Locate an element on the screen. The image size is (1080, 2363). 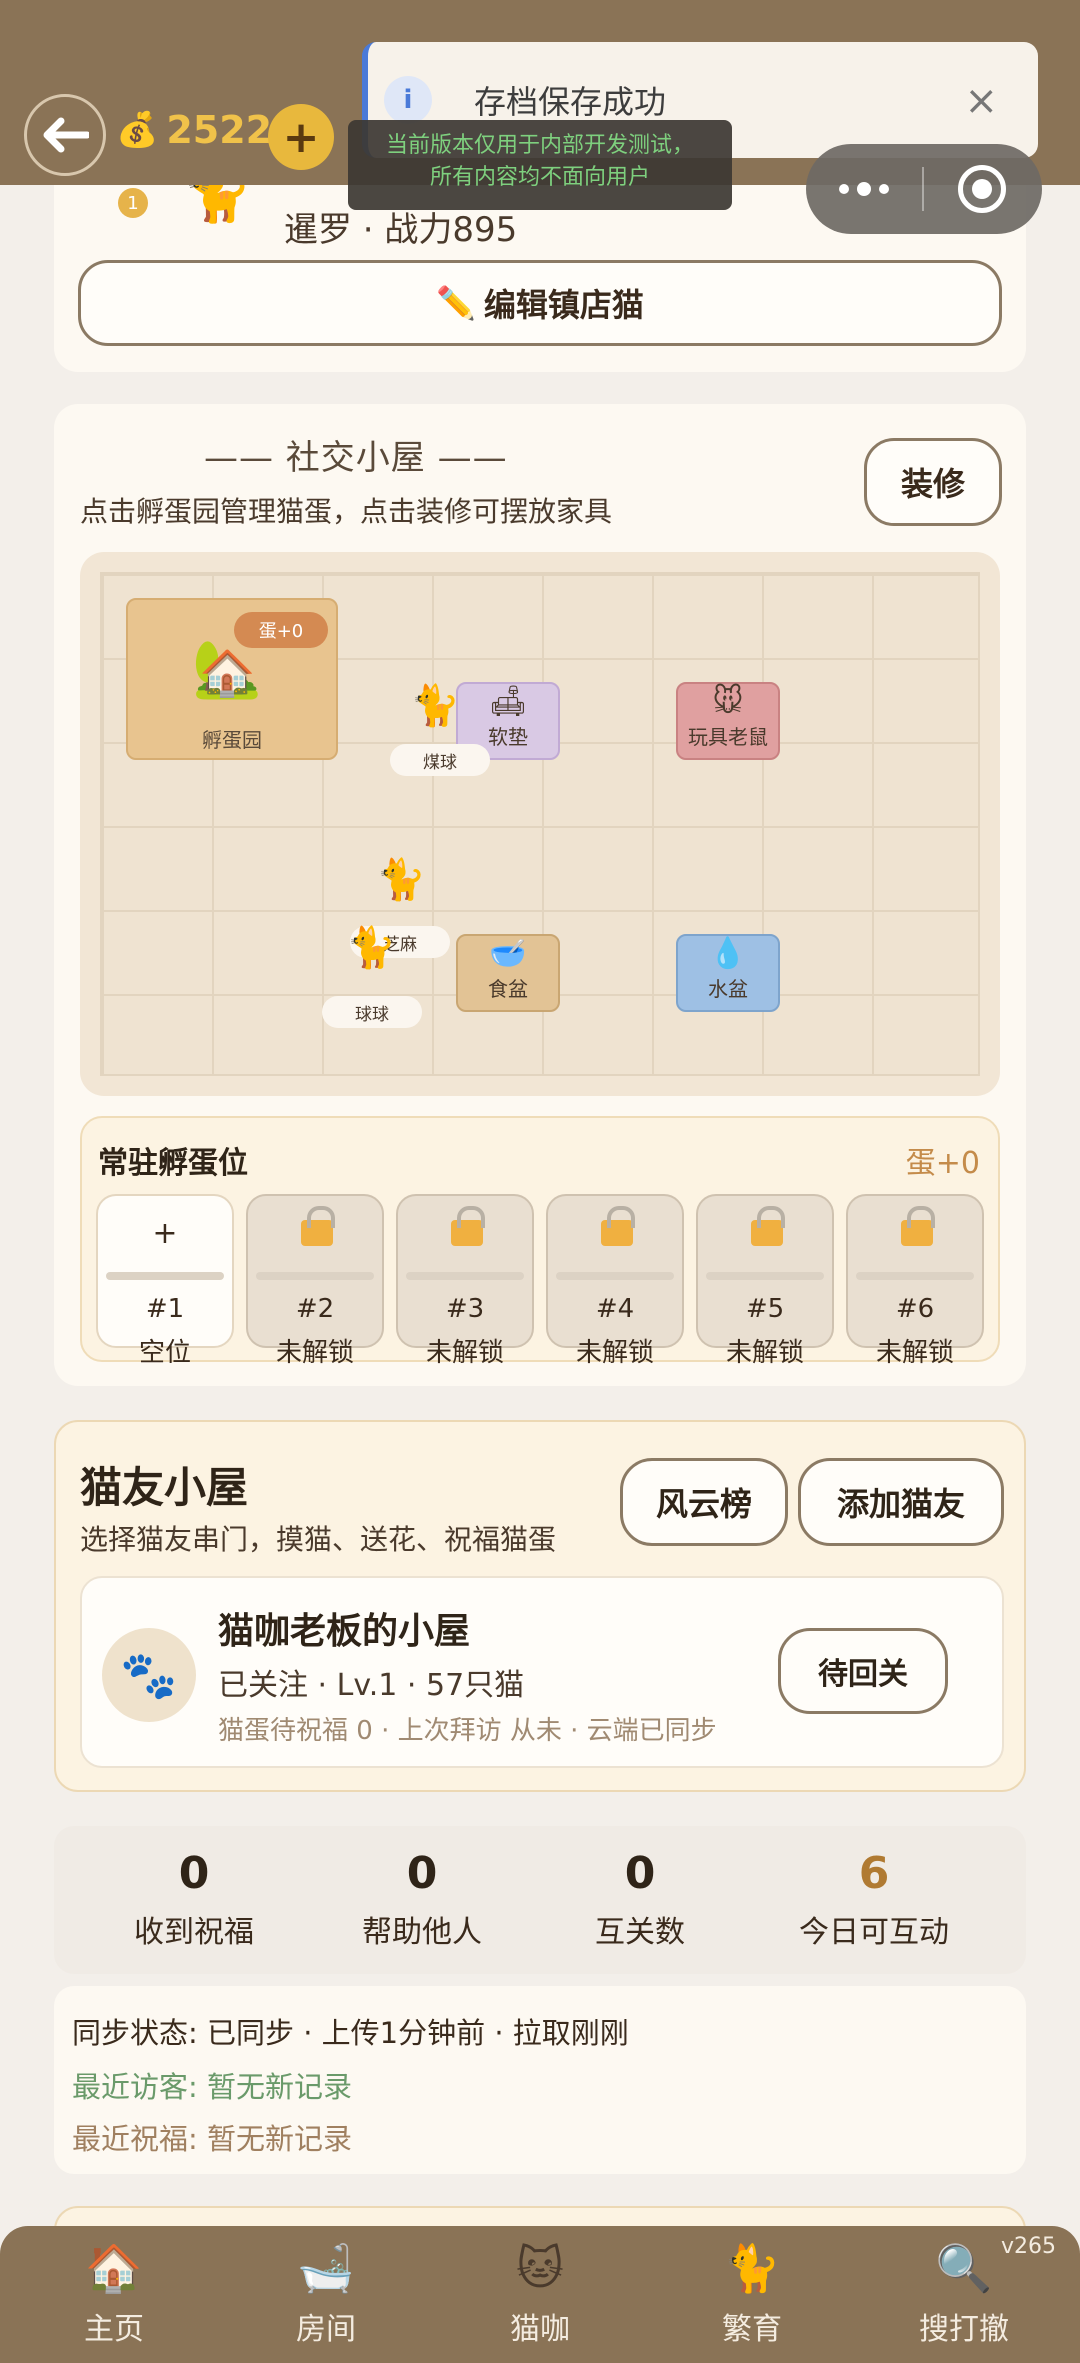
paw-icon: 🐾 is located at coordinates (149, 1675).